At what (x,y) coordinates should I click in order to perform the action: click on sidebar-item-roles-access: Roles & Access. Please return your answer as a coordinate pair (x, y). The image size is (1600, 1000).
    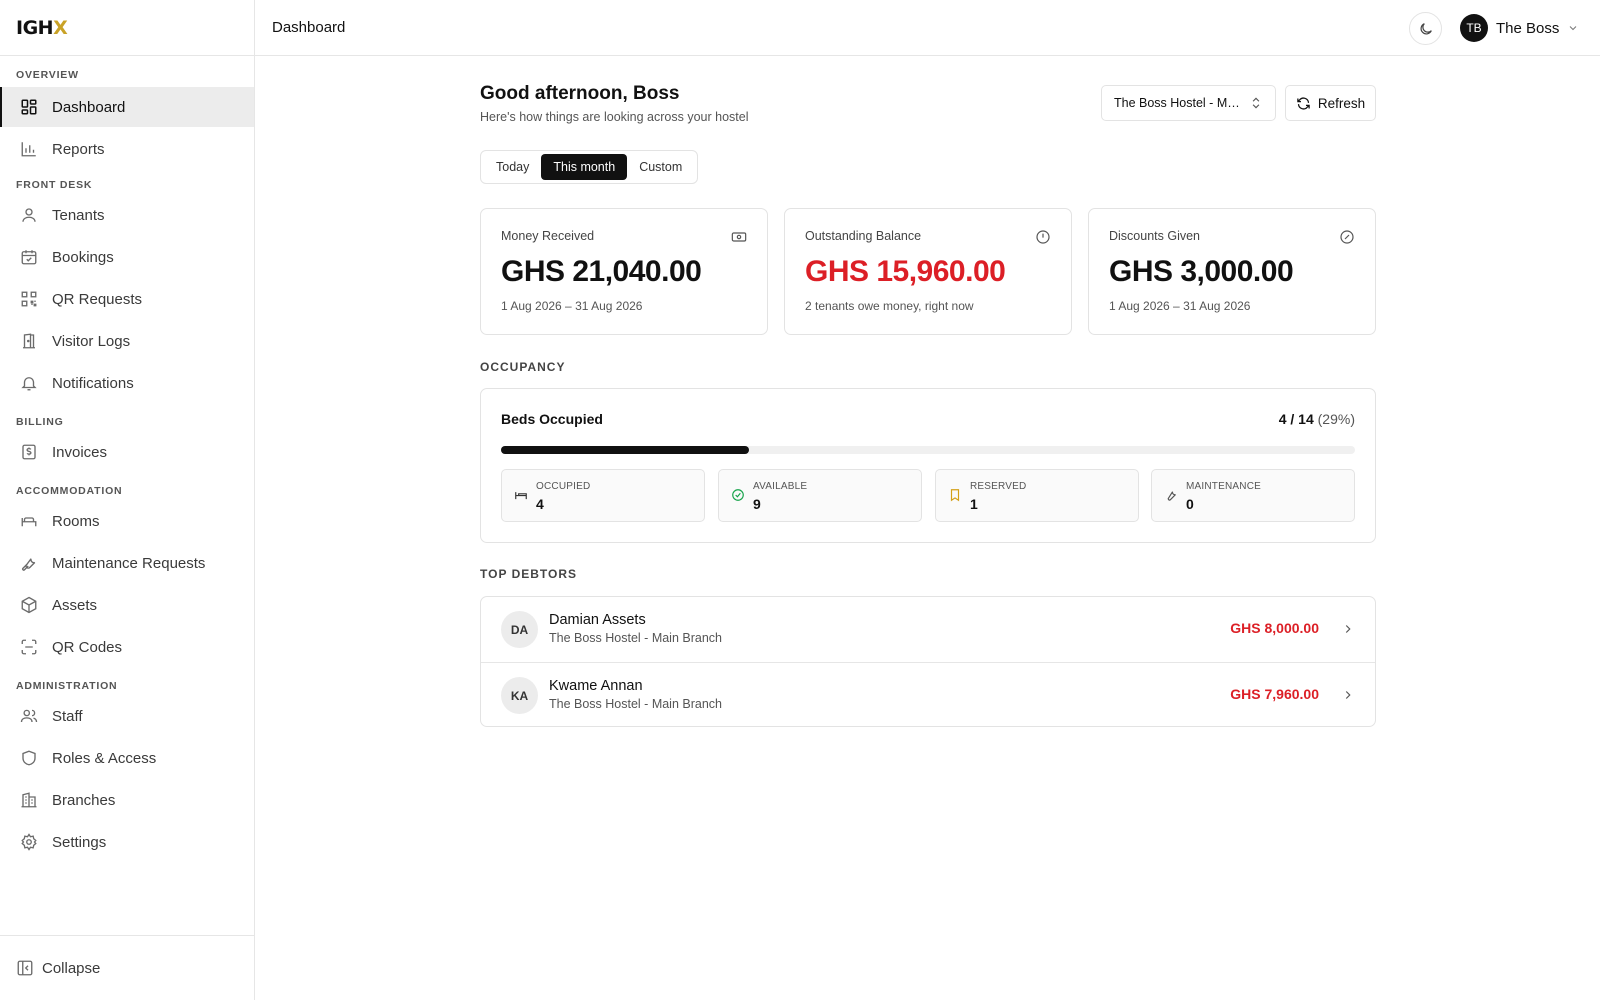
    Looking at the image, I should click on (127, 758).